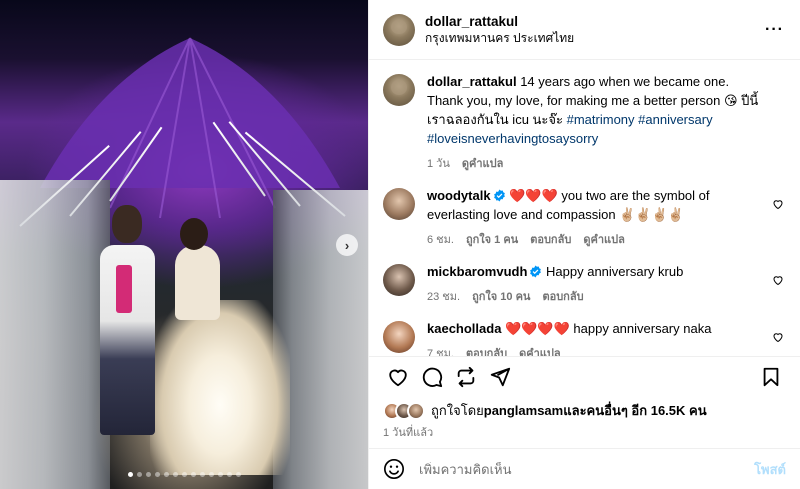  I want to click on comment-username: woodytalk, so click(459, 195).